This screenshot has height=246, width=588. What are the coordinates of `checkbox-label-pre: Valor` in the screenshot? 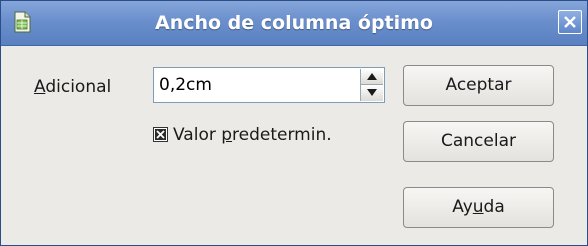 It's located at (197, 135).